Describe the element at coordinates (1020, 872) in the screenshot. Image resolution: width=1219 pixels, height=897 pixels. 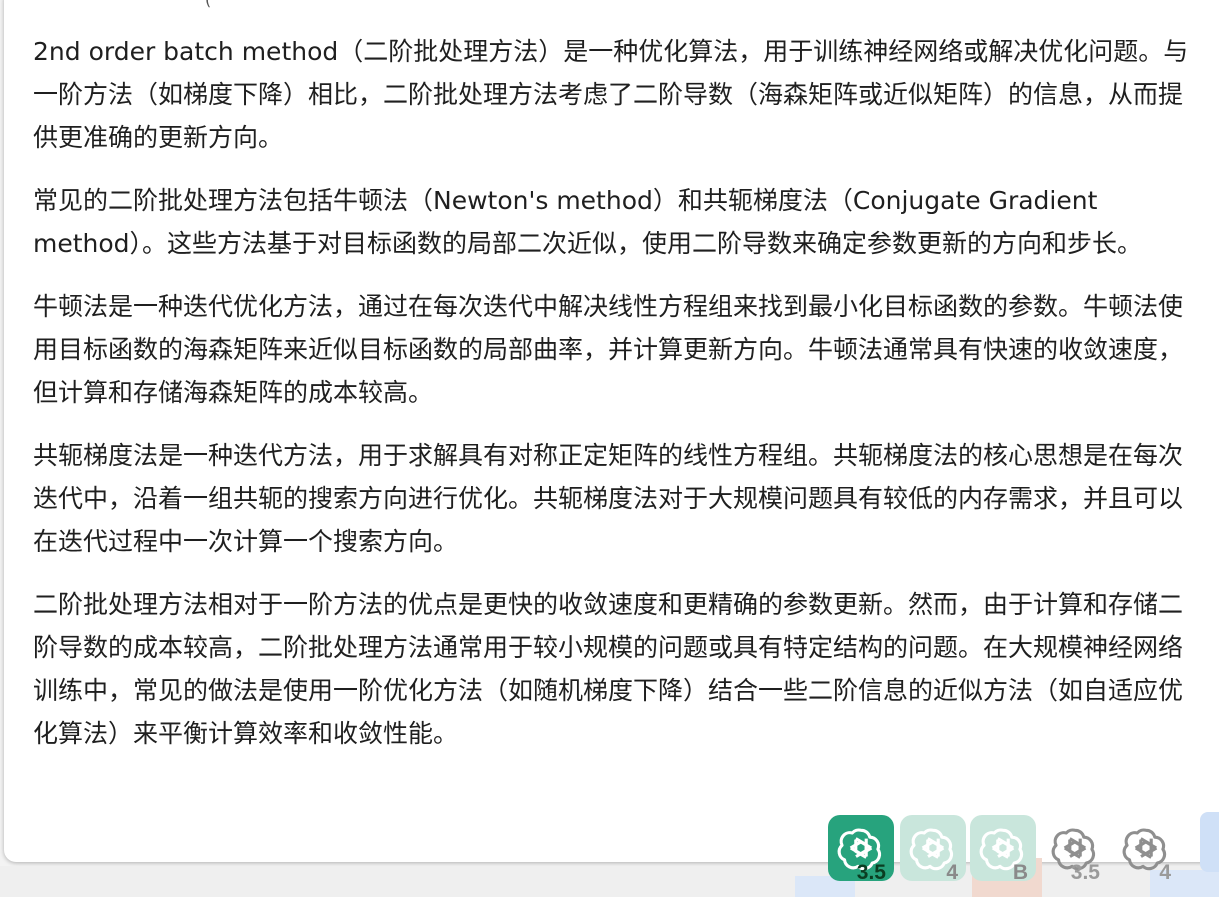
I see `model-tile-label: B` at that location.